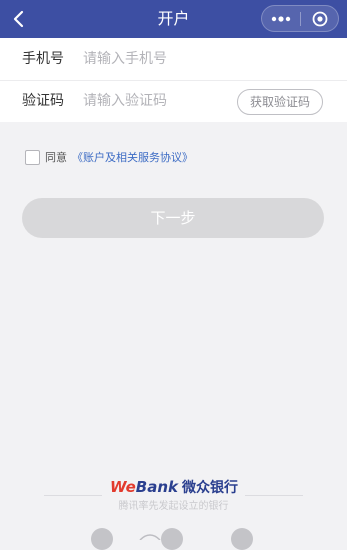  I want to click on phone-row: 手机号, so click(173, 59).